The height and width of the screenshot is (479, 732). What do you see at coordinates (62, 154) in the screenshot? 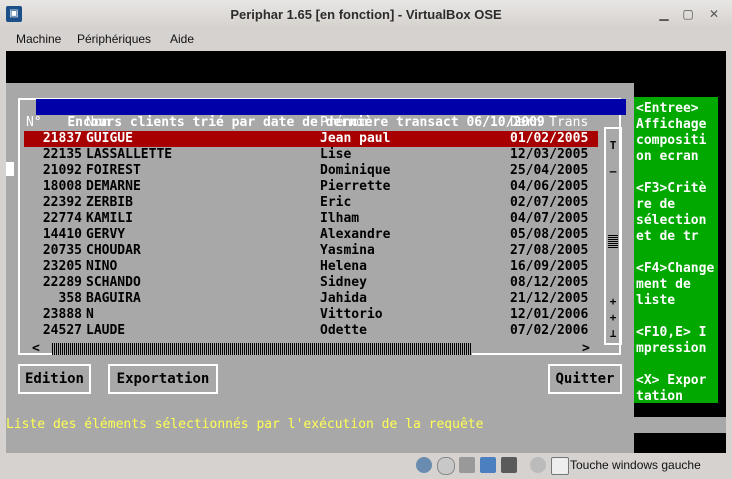
I see `cell-num: 22135` at bounding box center [62, 154].